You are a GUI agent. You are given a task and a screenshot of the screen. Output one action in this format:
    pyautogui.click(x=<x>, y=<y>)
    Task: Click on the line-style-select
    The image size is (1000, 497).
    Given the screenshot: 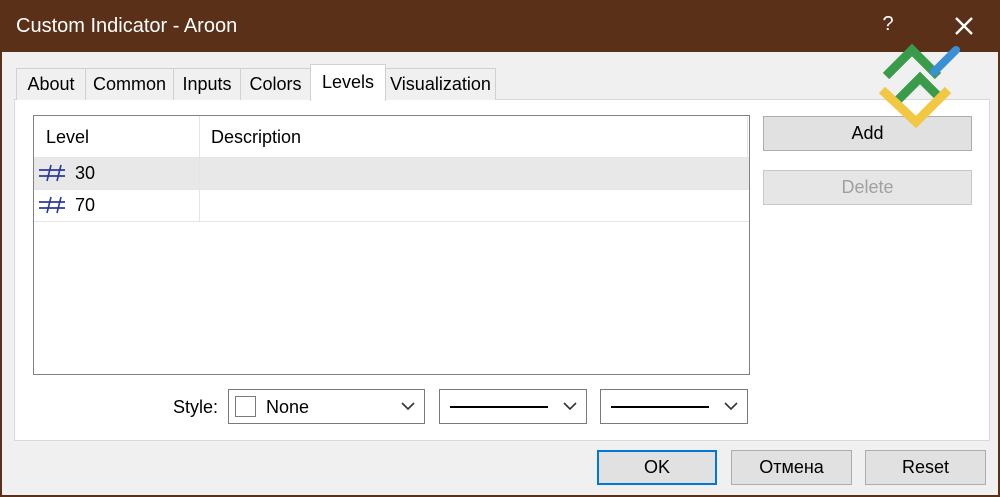 What is the action you would take?
    pyautogui.click(x=513, y=406)
    